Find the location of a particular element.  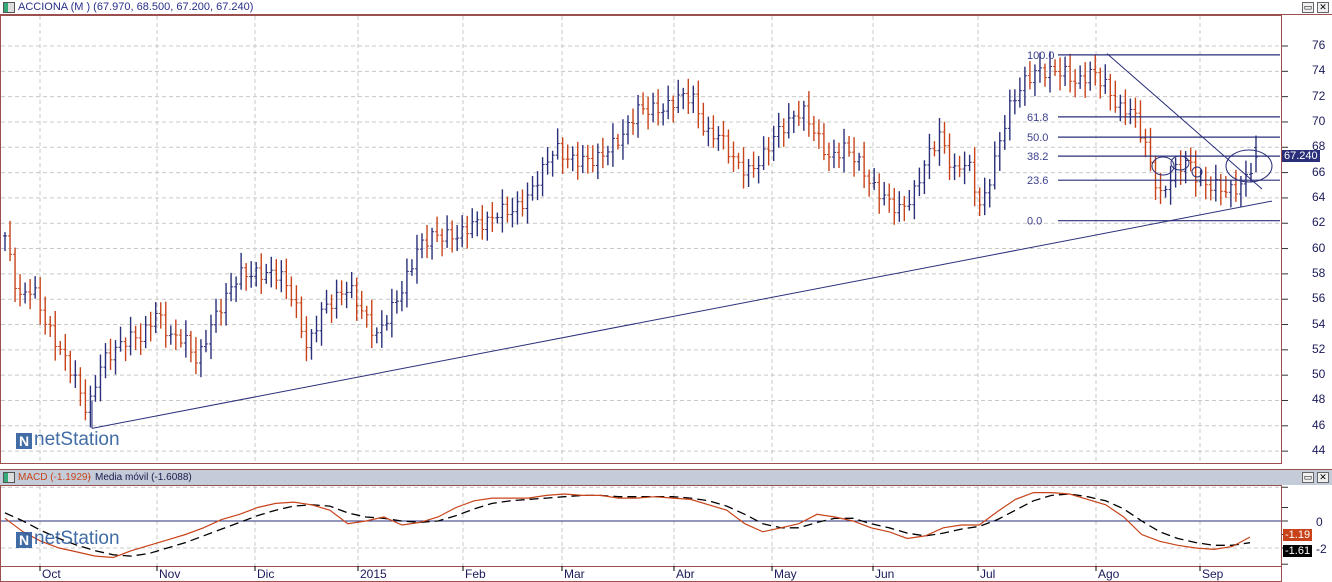

x-tick-label: Ago is located at coordinates (1109, 574).